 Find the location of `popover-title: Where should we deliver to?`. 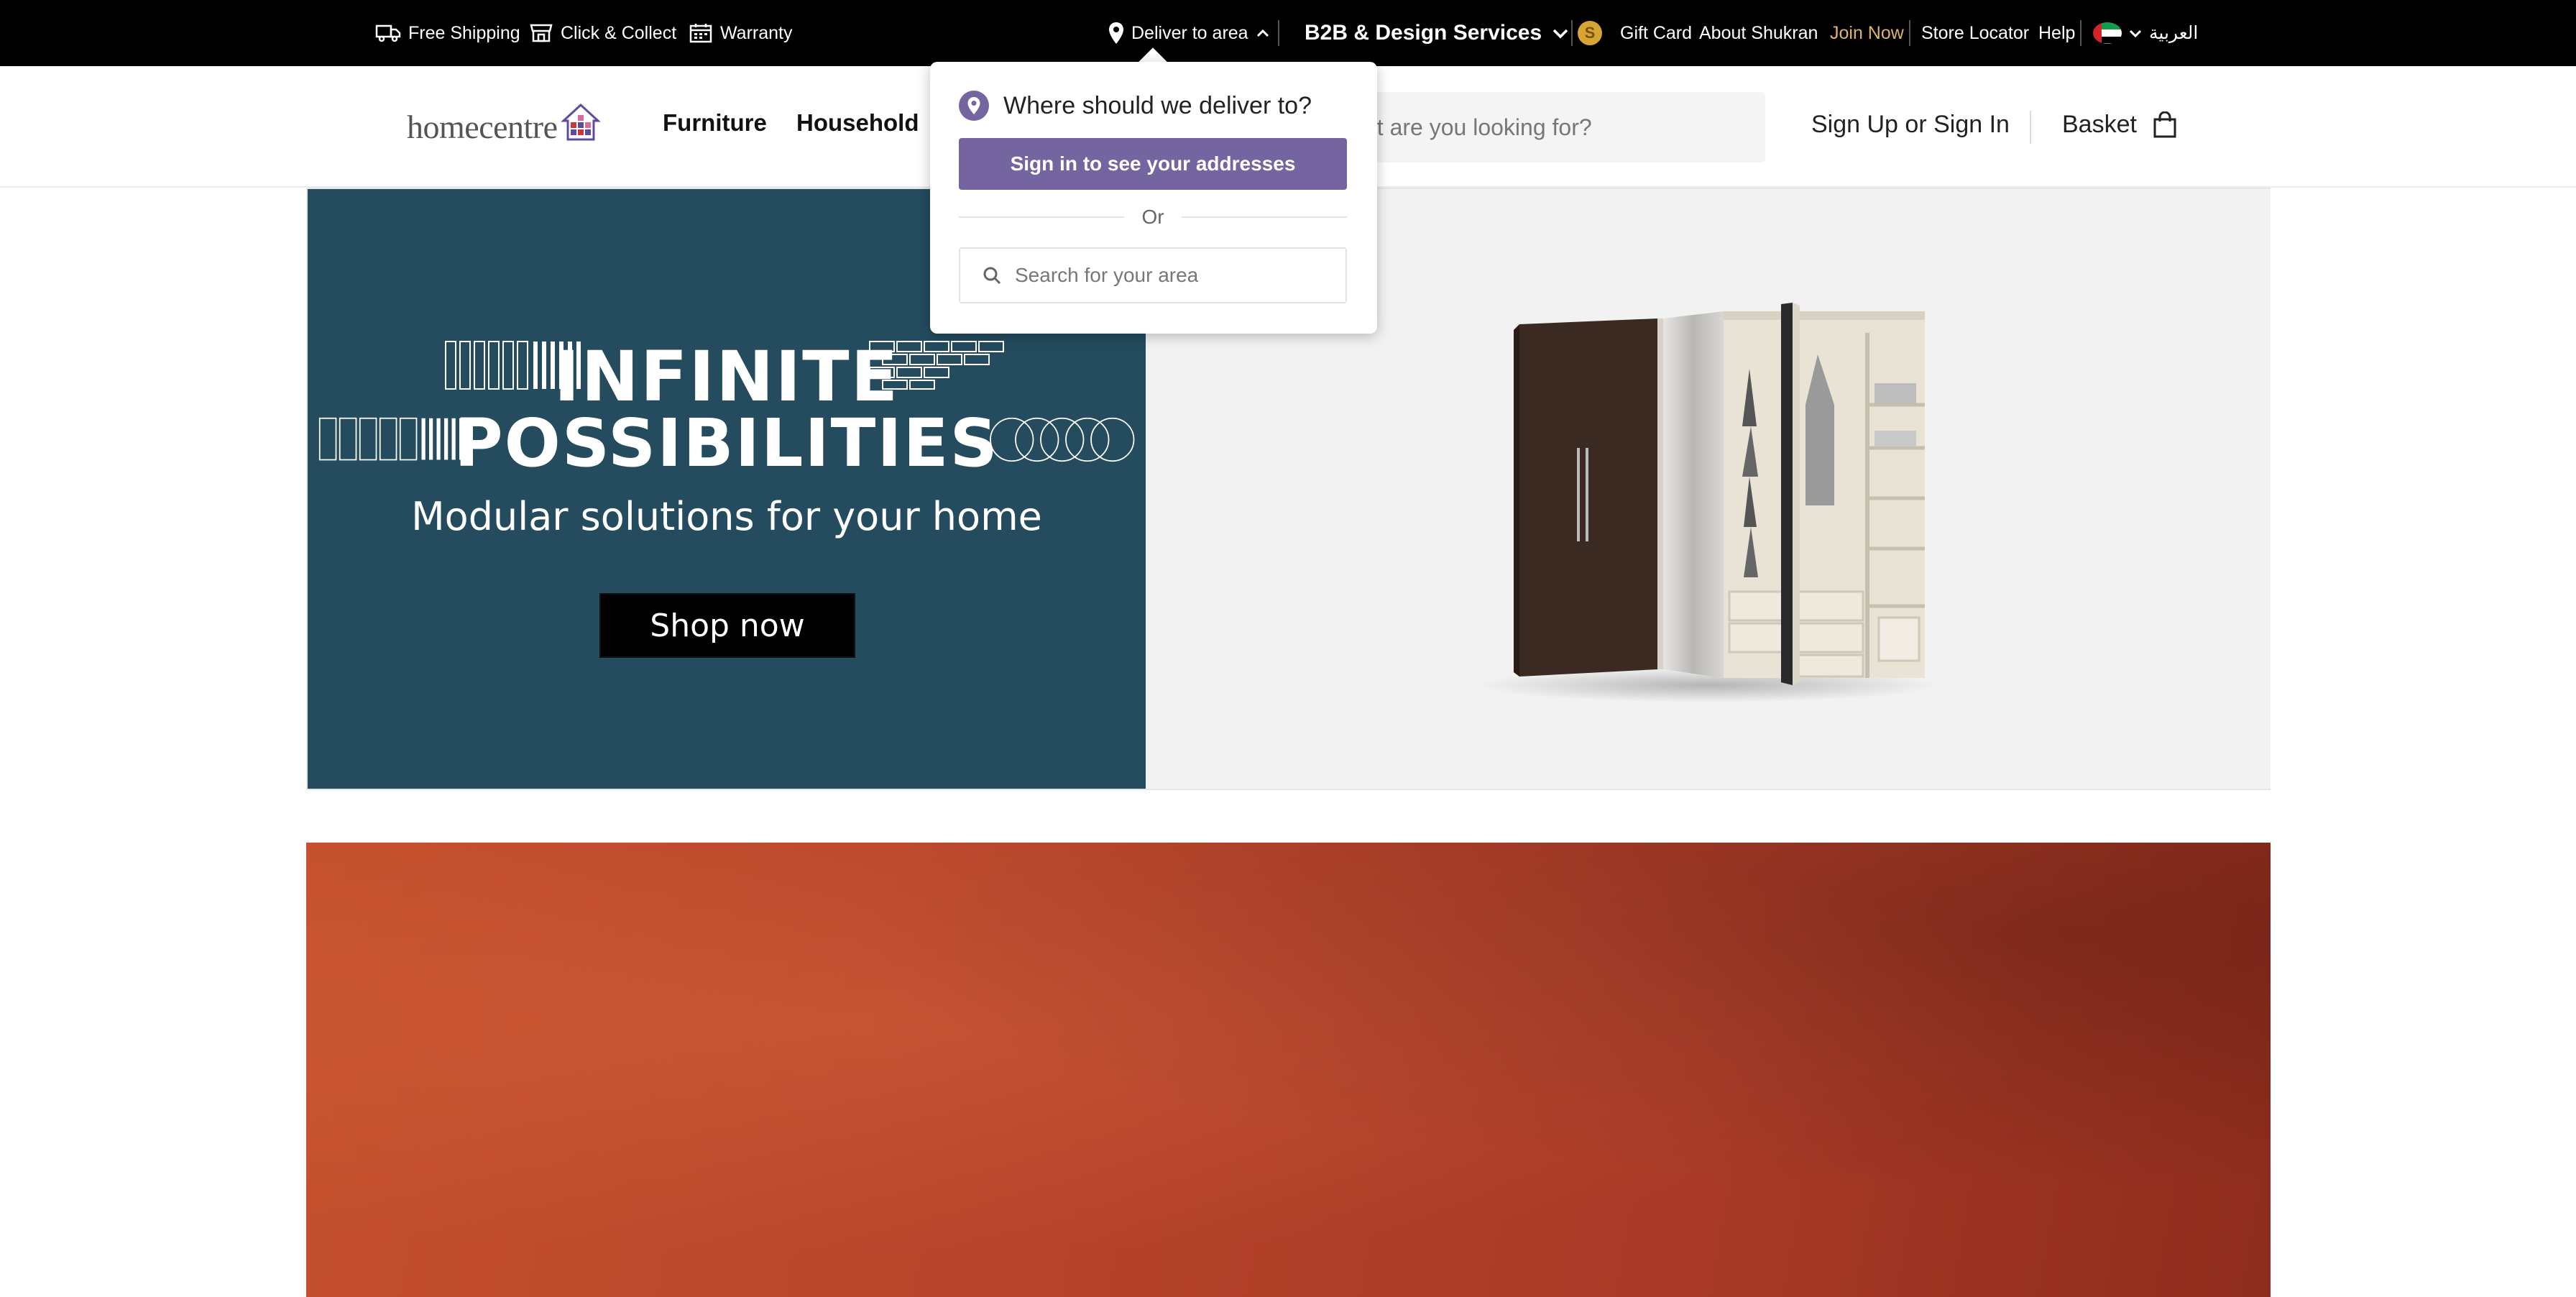

popover-title: Where should we deliver to? is located at coordinates (1135, 106).